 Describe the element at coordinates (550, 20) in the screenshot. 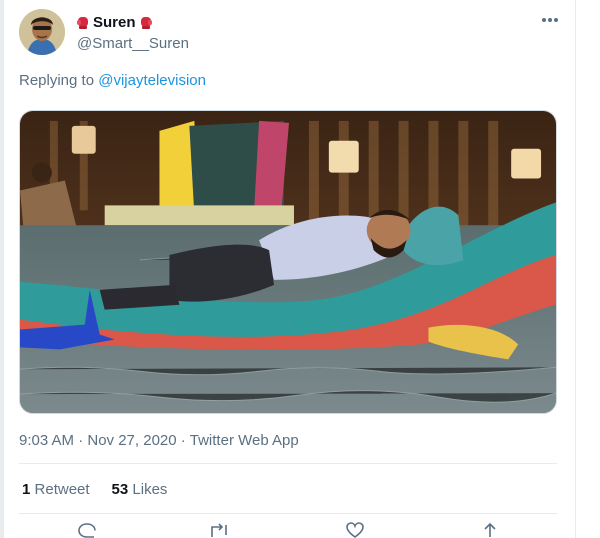

I see `more-options-icon` at that location.